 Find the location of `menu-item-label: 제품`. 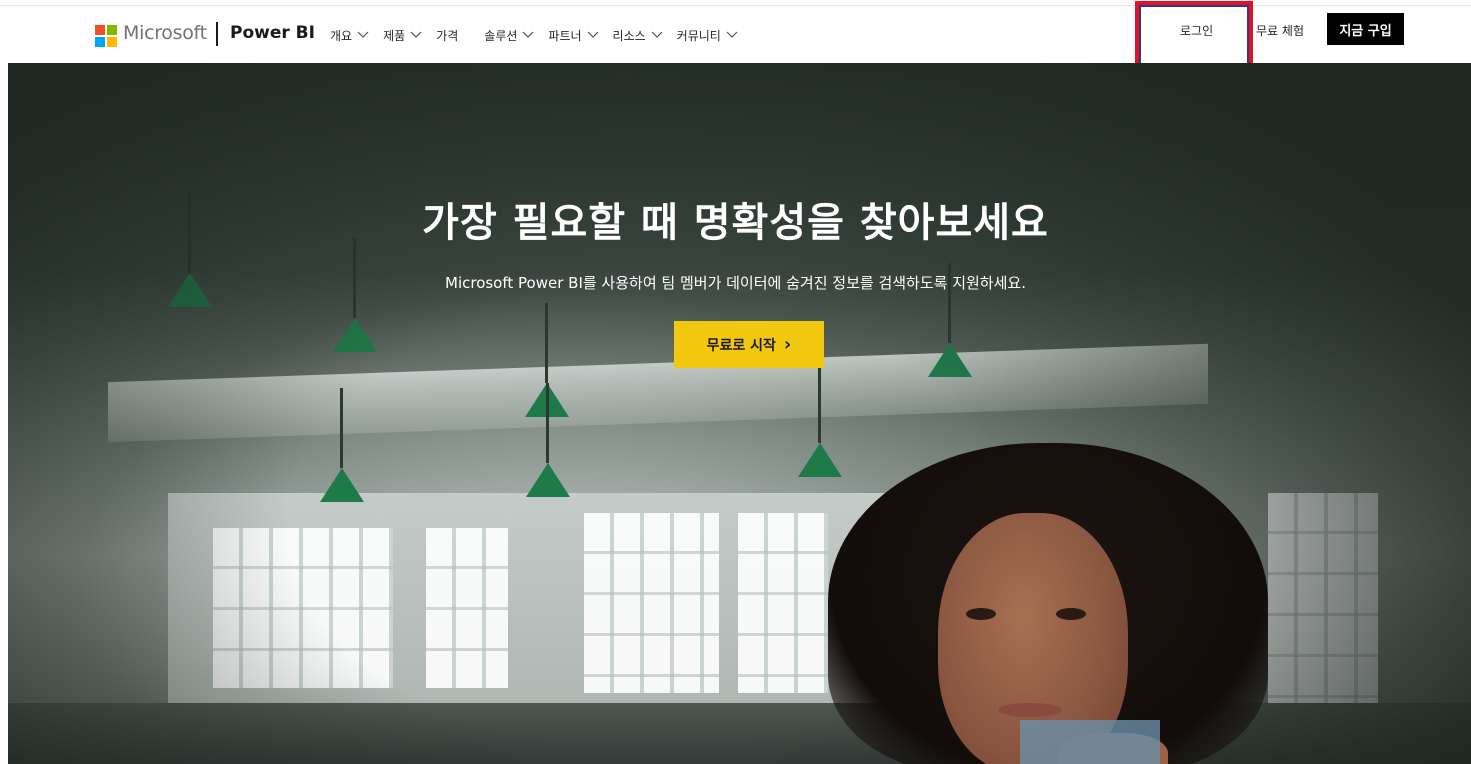

menu-item-label: 제품 is located at coordinates (394, 35).